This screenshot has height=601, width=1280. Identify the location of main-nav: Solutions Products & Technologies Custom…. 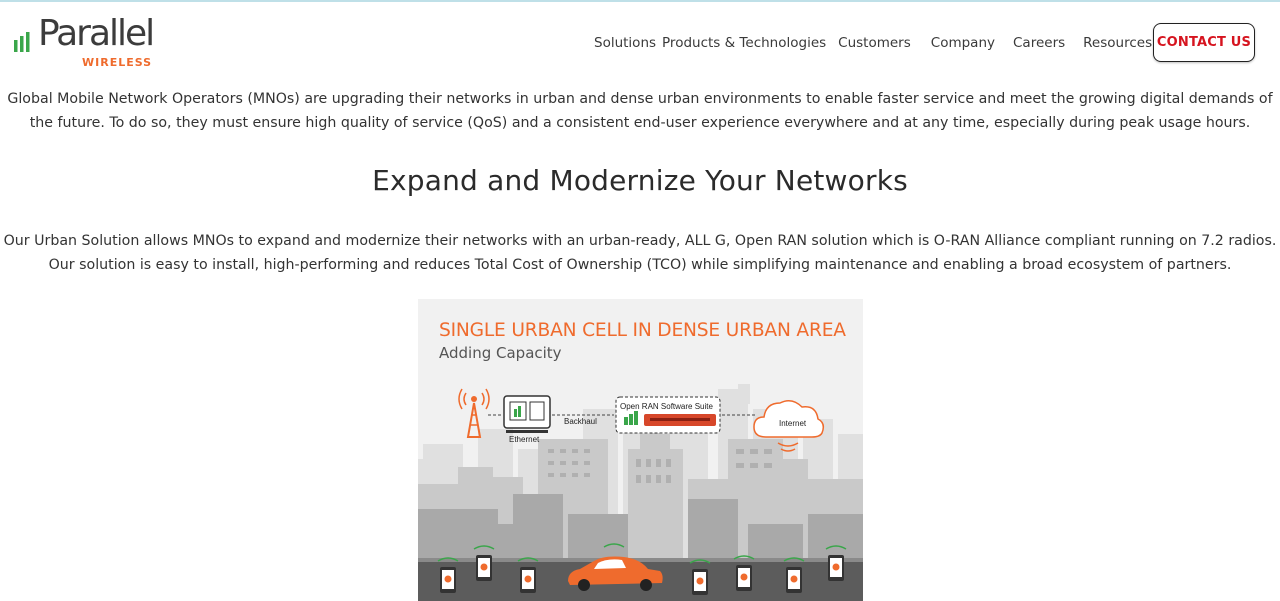
(890, 43).